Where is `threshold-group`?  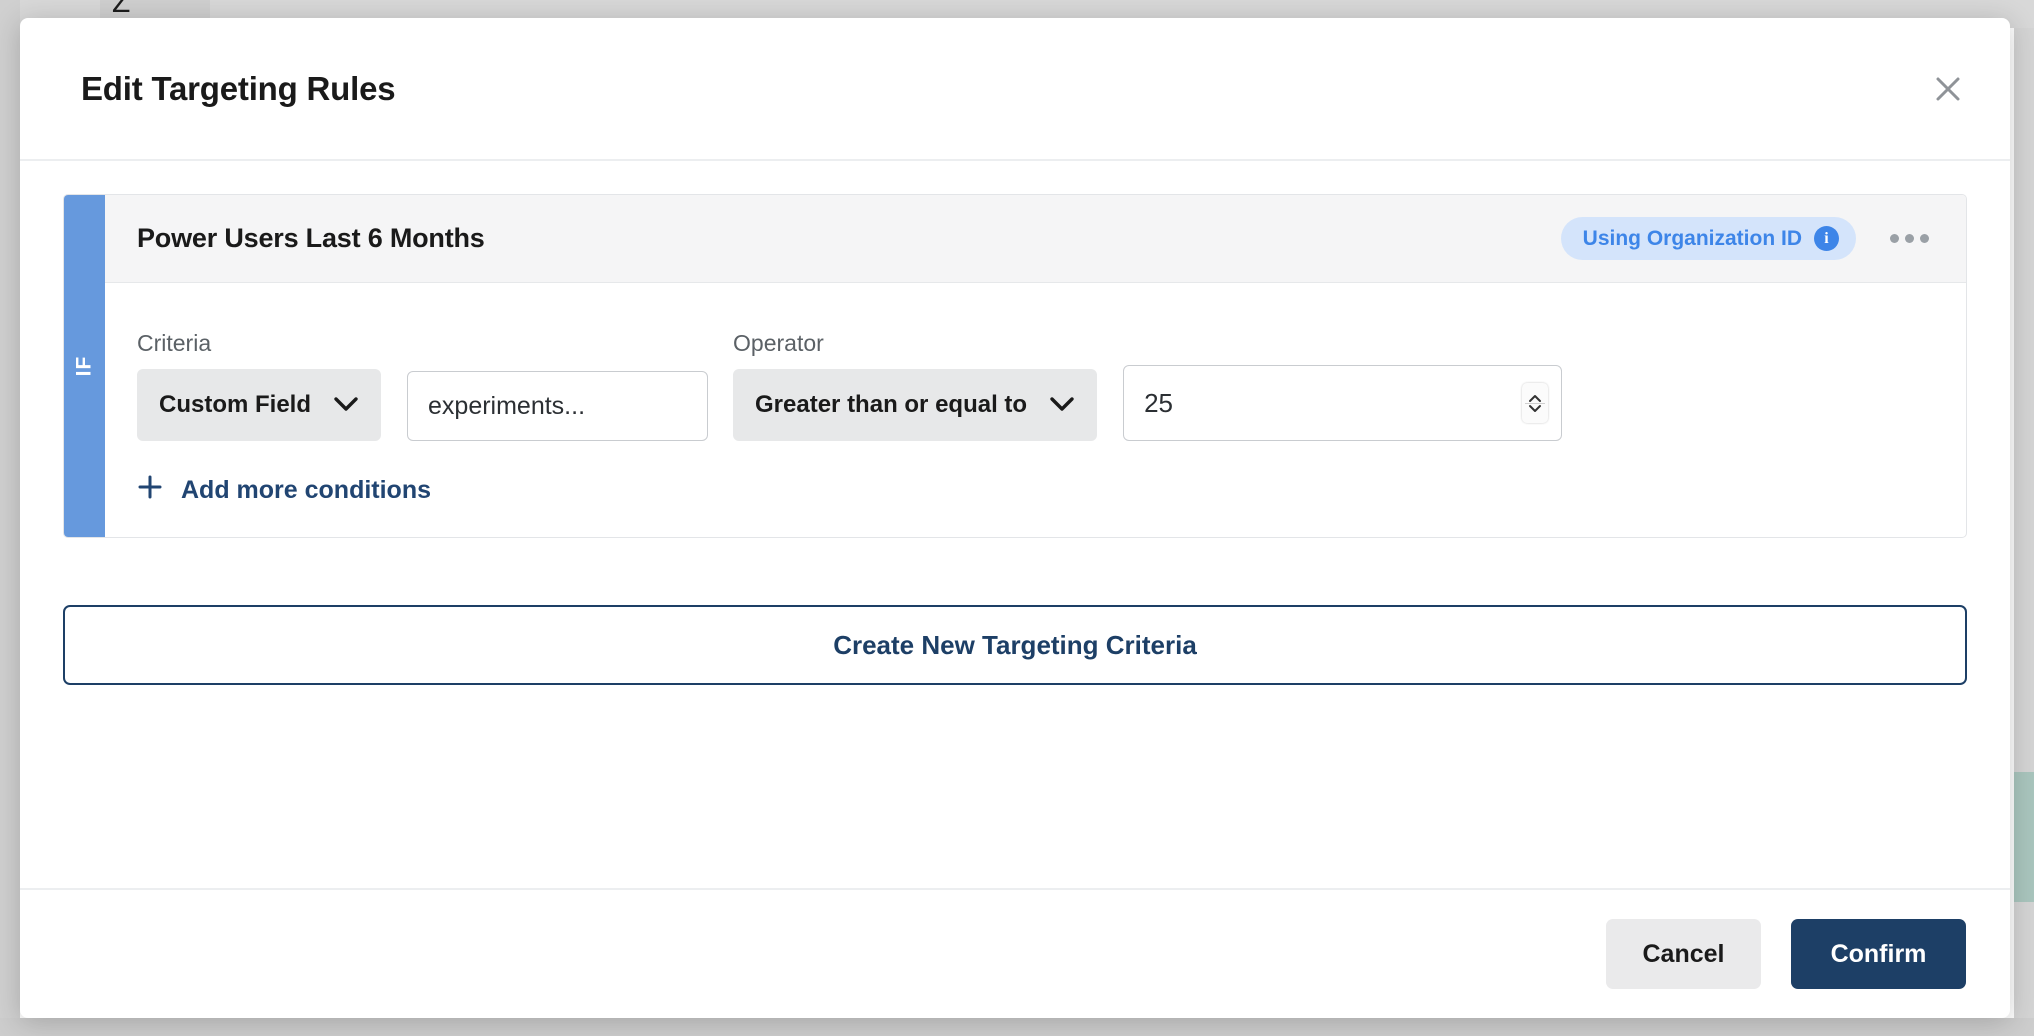
threshold-group is located at coordinates (1343, 377).